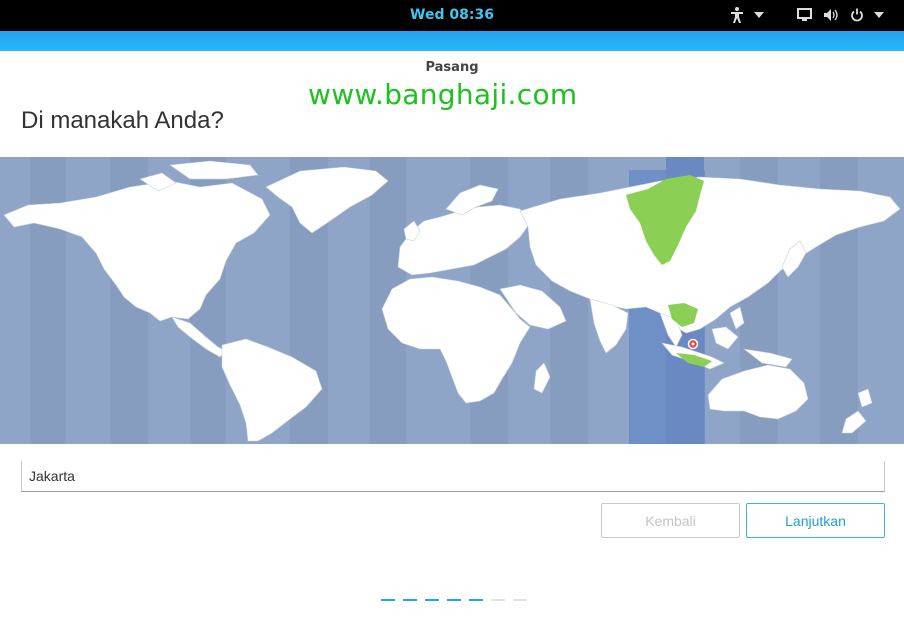 The image size is (904, 630). What do you see at coordinates (746, 15) in the screenshot?
I see `accessibility-menu` at bounding box center [746, 15].